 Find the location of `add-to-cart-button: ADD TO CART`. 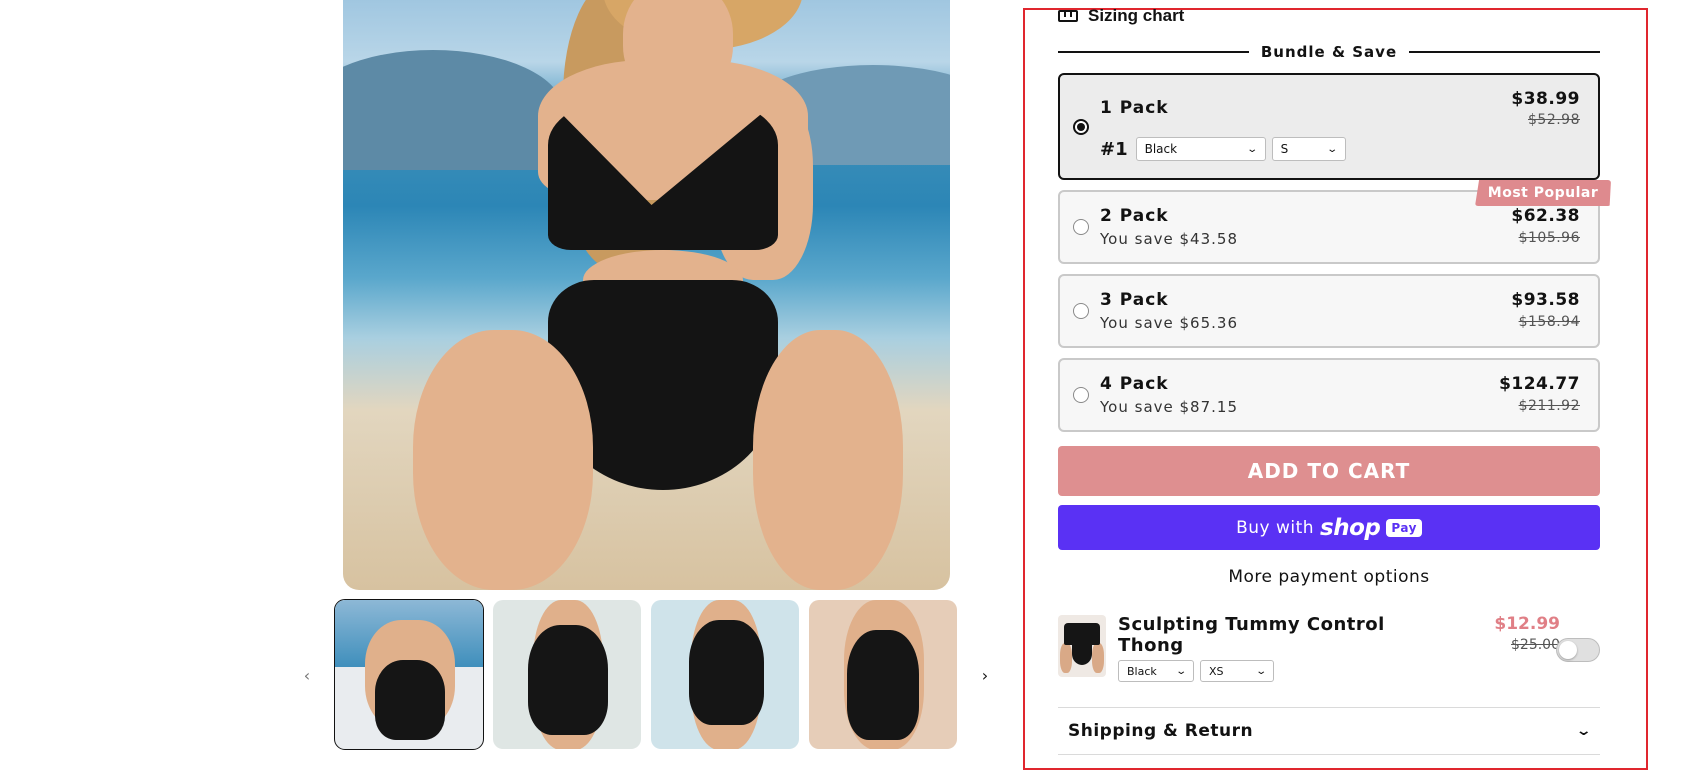

add-to-cart-button: ADD TO CART is located at coordinates (1329, 471).